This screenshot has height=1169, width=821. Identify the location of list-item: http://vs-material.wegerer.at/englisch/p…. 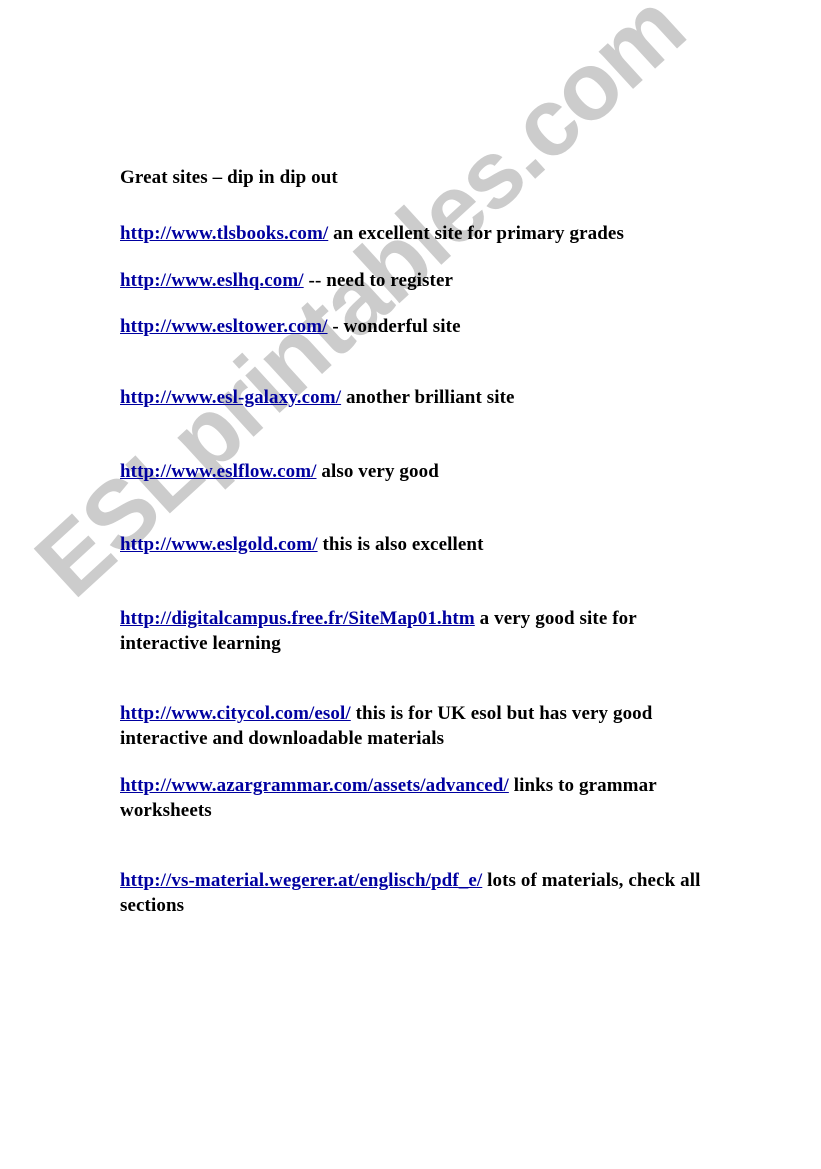
(420, 893).